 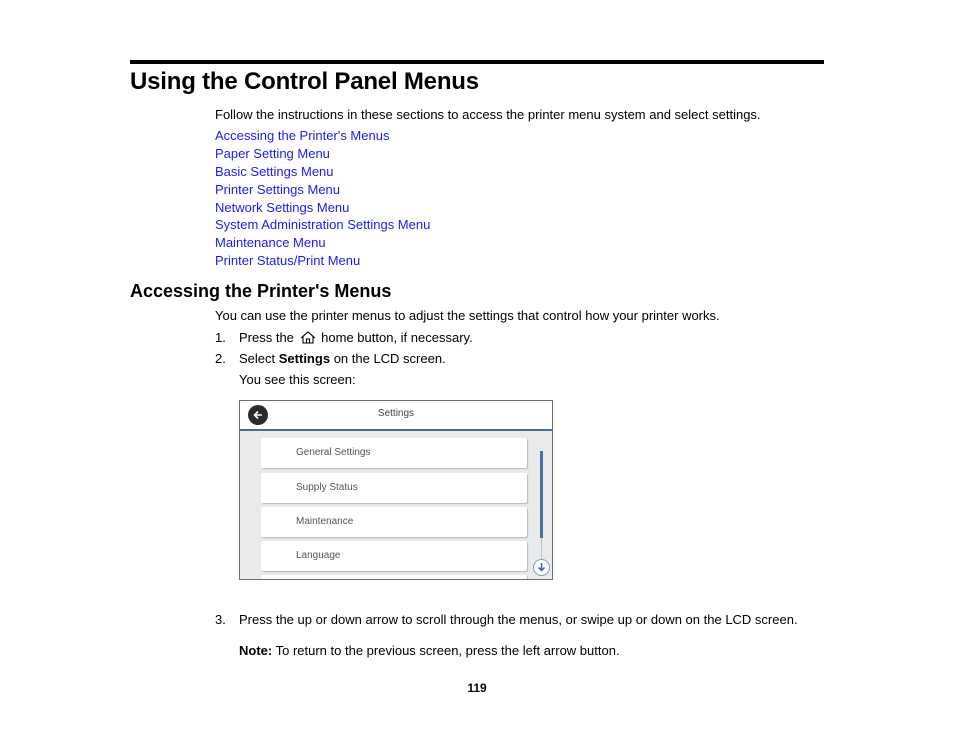 I want to click on link-network-settings-menu: Network Settings Menu, so click(x=322, y=208).